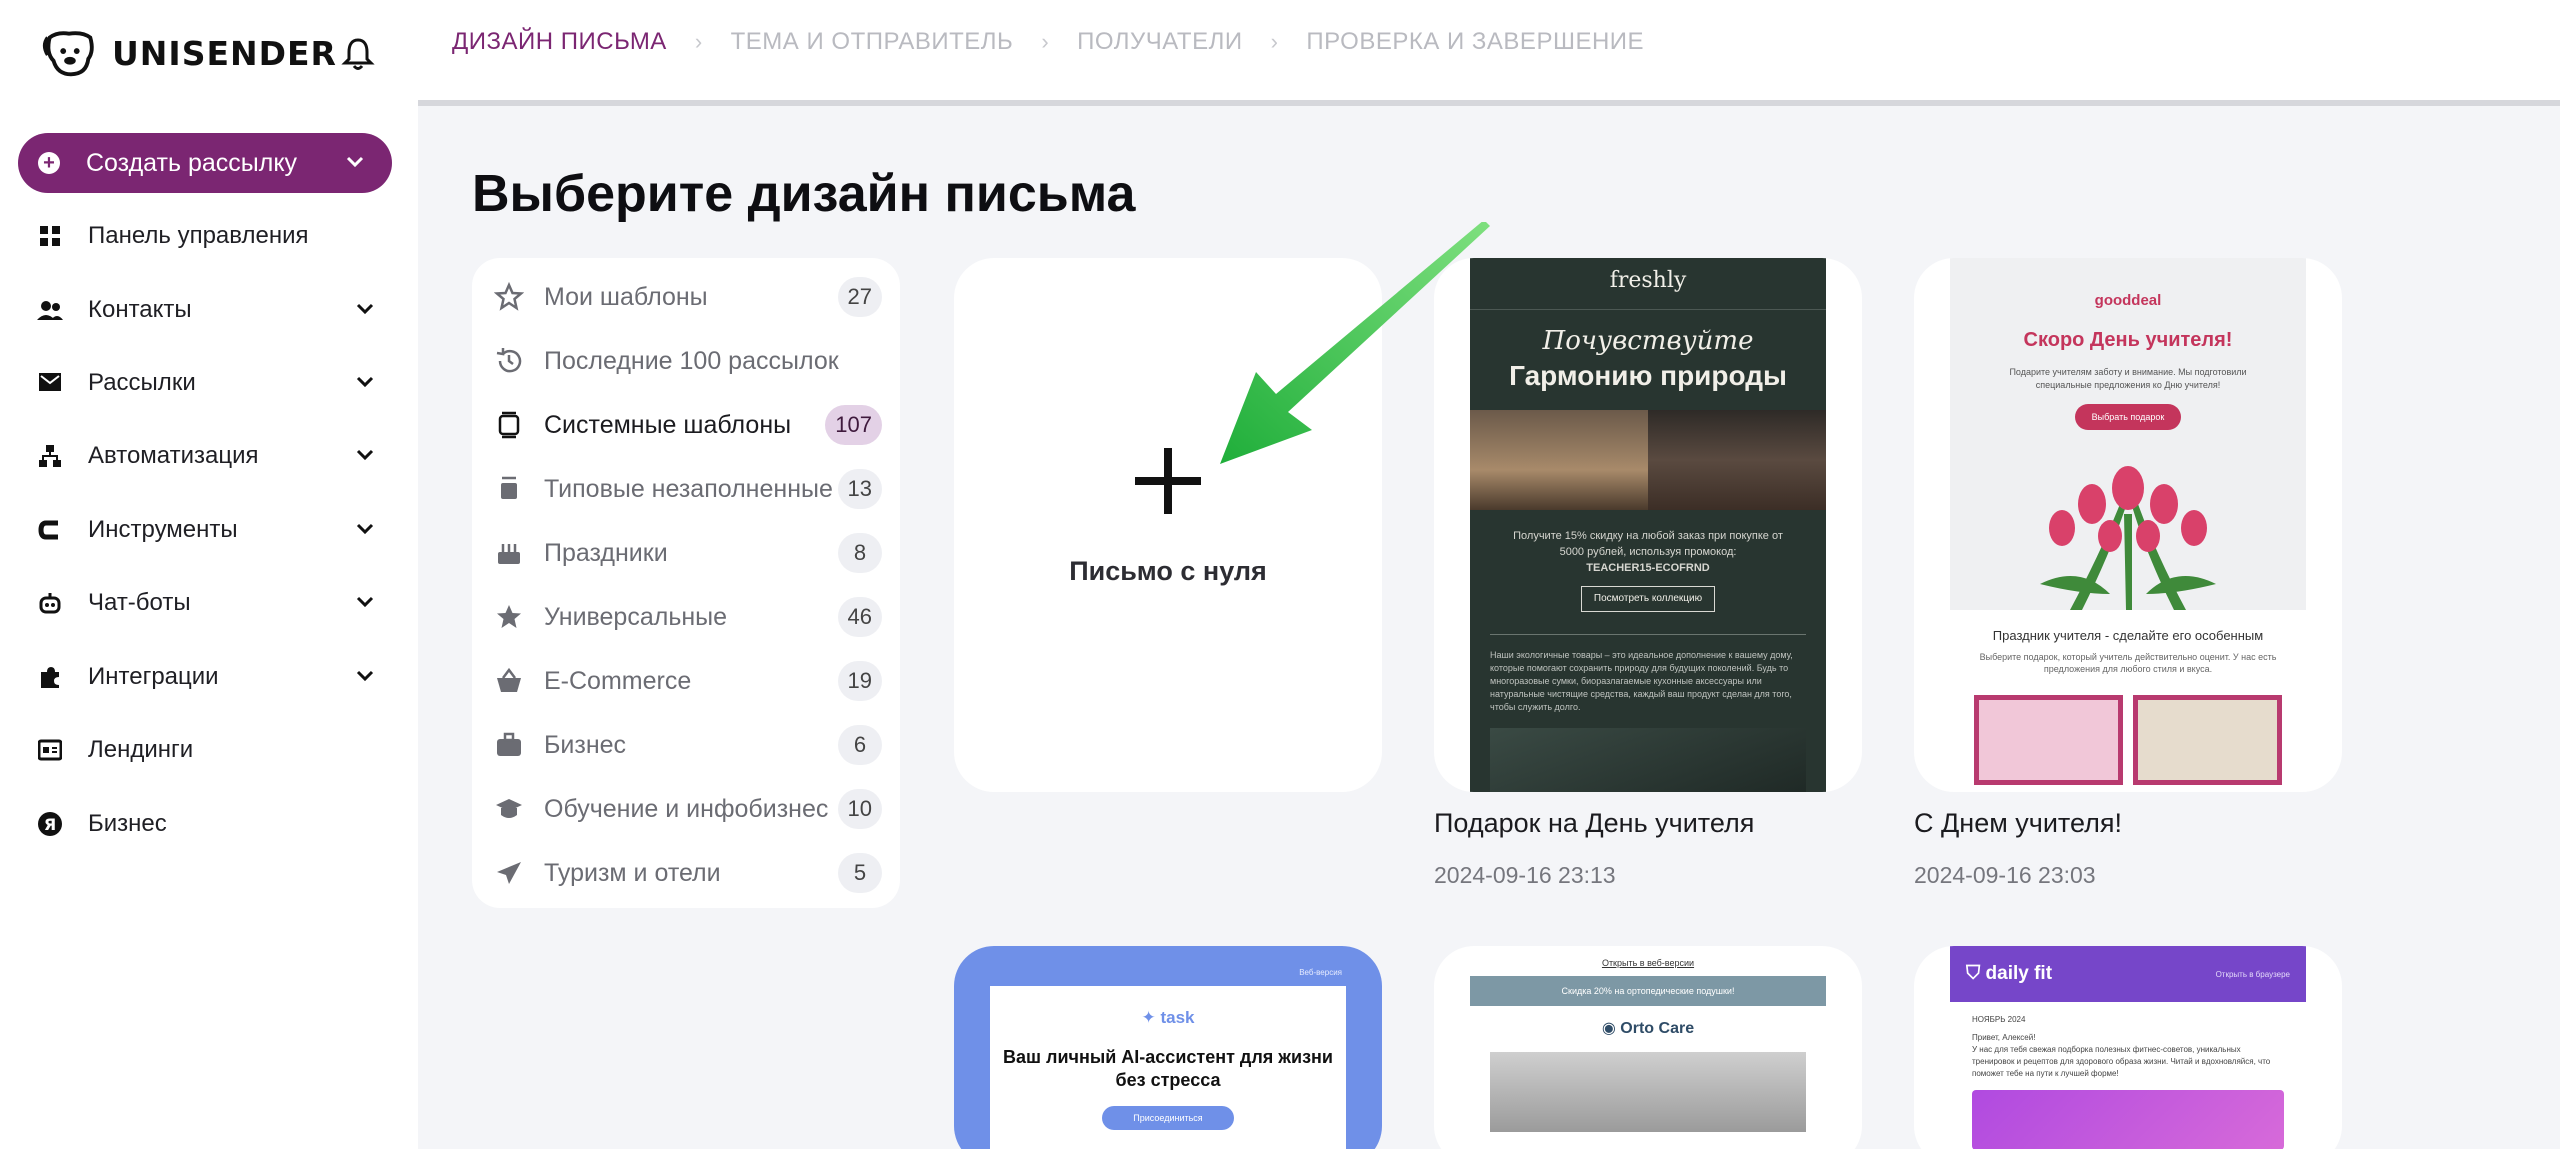 The width and height of the screenshot is (2560, 1149). What do you see at coordinates (509, 297) in the screenshot?
I see `star-icon` at bounding box center [509, 297].